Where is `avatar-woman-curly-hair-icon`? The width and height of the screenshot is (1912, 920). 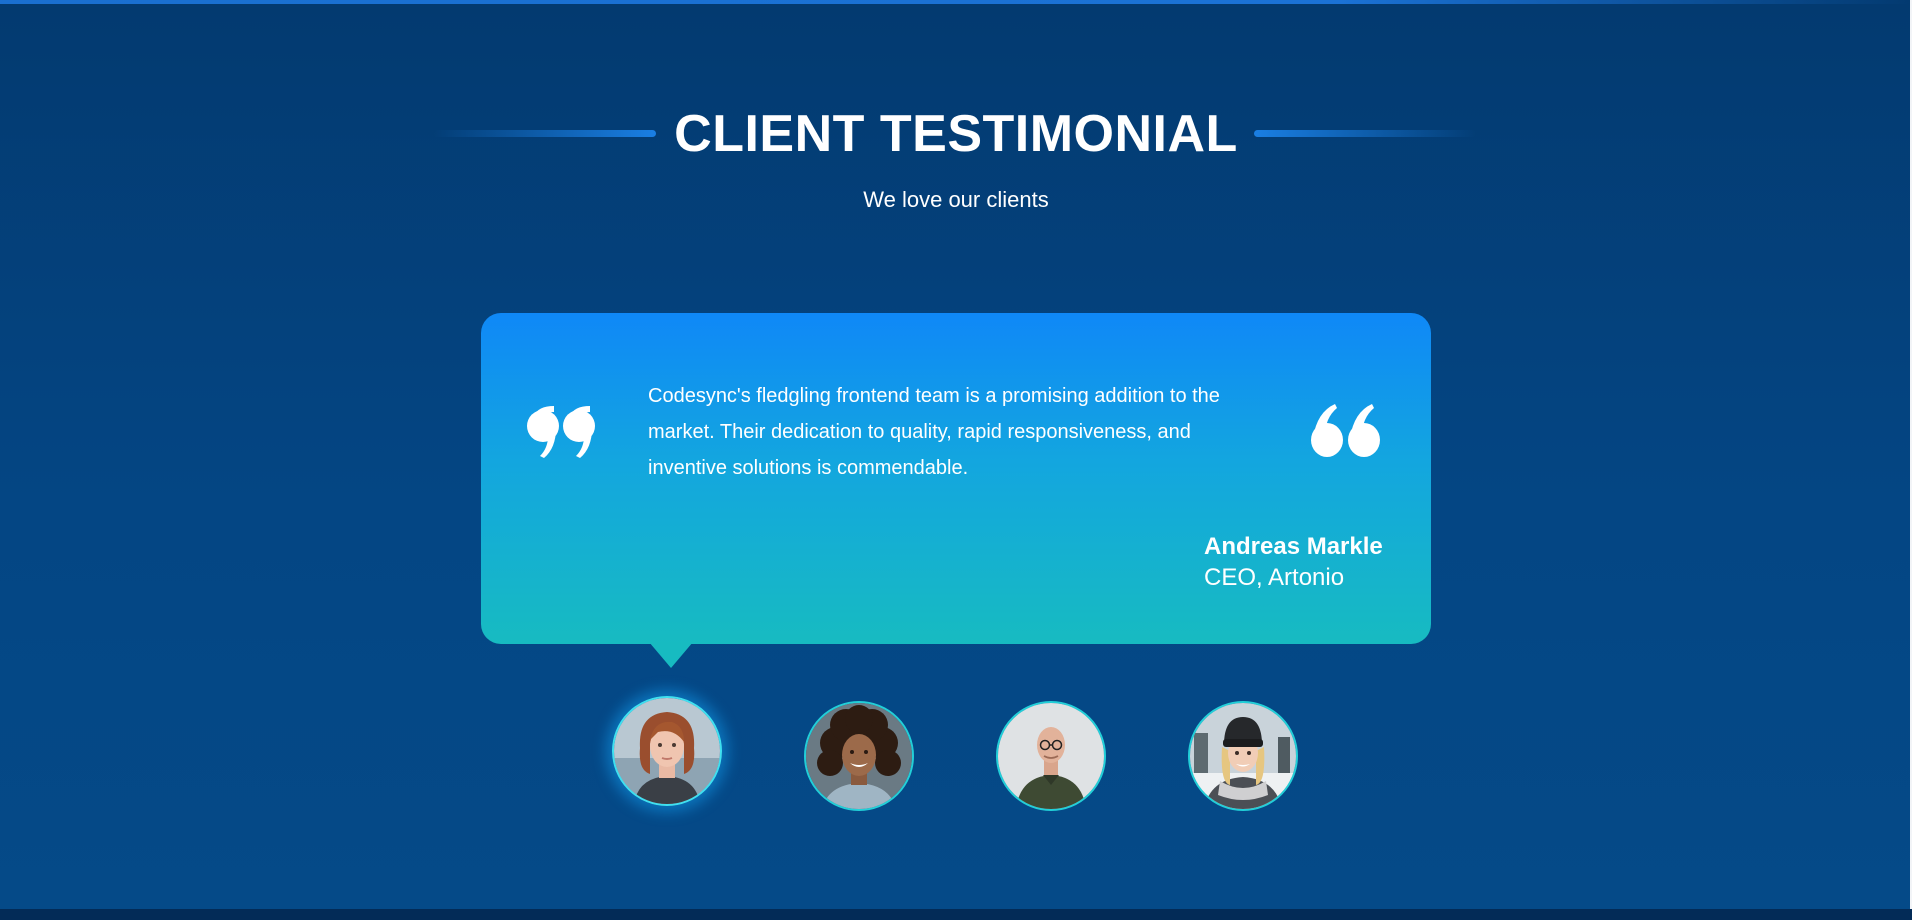 avatar-woman-curly-hair-icon is located at coordinates (859, 756).